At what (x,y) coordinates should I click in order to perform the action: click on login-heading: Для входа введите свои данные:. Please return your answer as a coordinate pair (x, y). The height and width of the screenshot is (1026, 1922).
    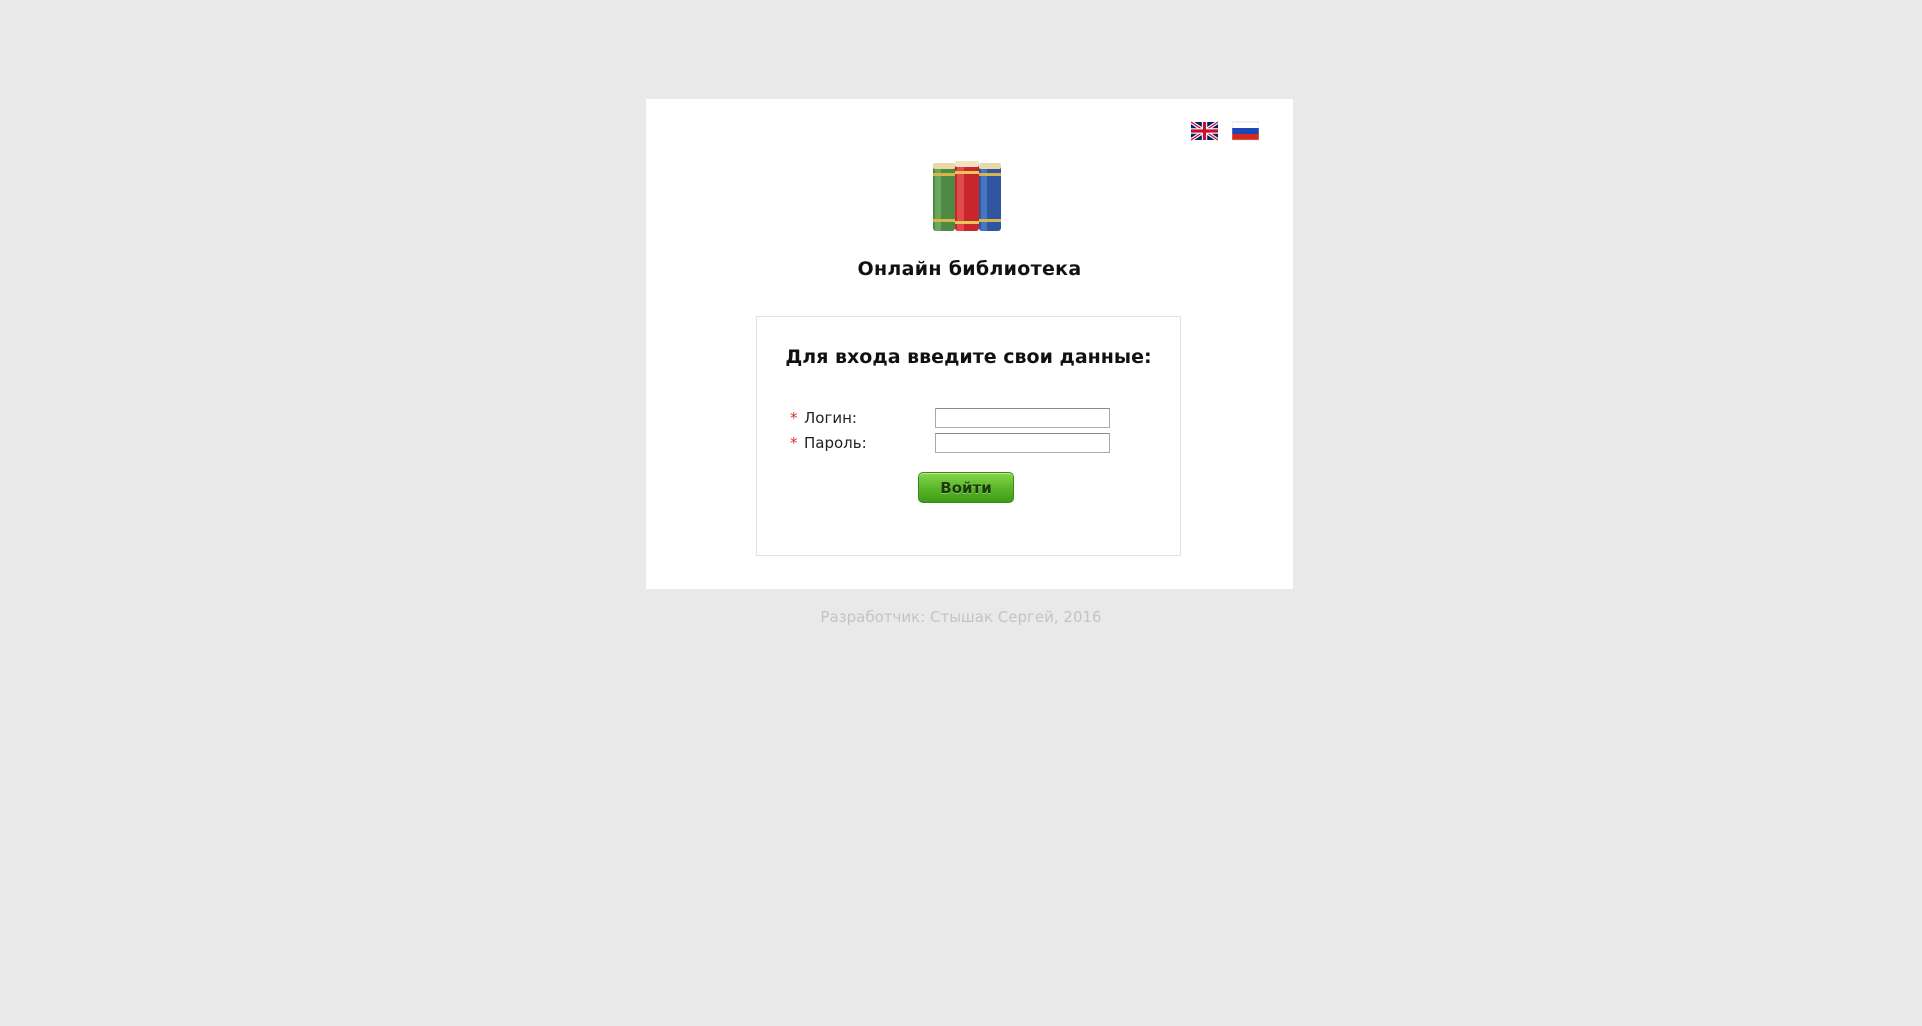
    Looking at the image, I should click on (968, 357).